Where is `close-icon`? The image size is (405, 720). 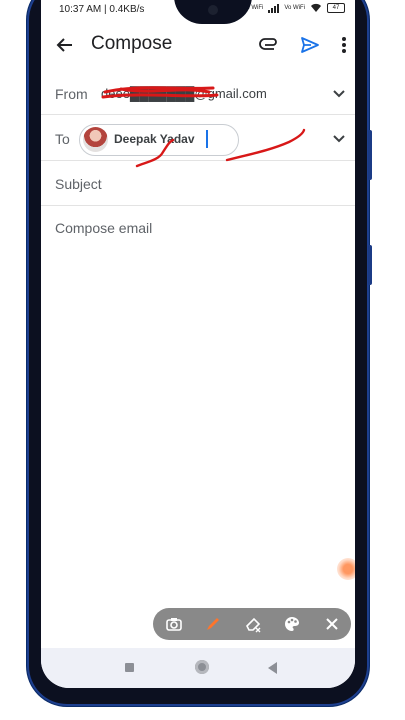
close-icon is located at coordinates (332, 624).